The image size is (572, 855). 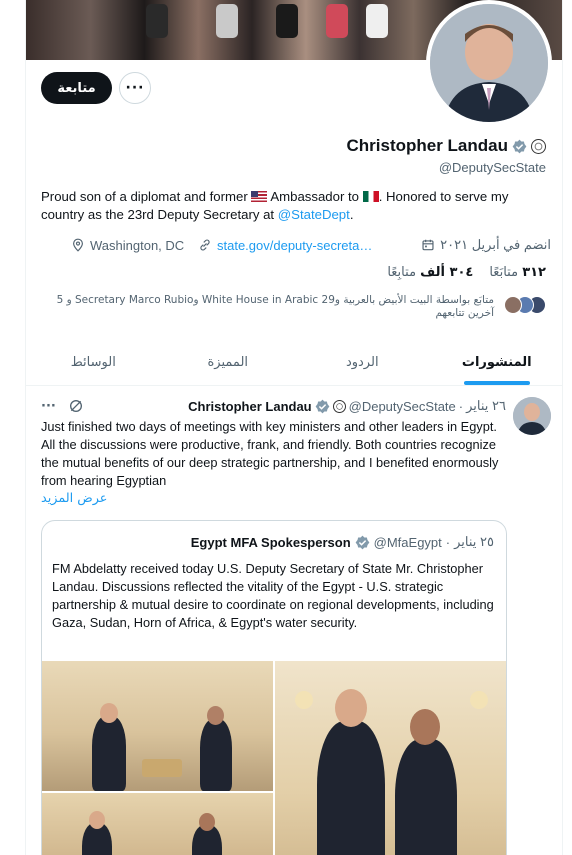 What do you see at coordinates (402, 272) in the screenshot?
I see `followers-label: متابِعًا` at bounding box center [402, 272].